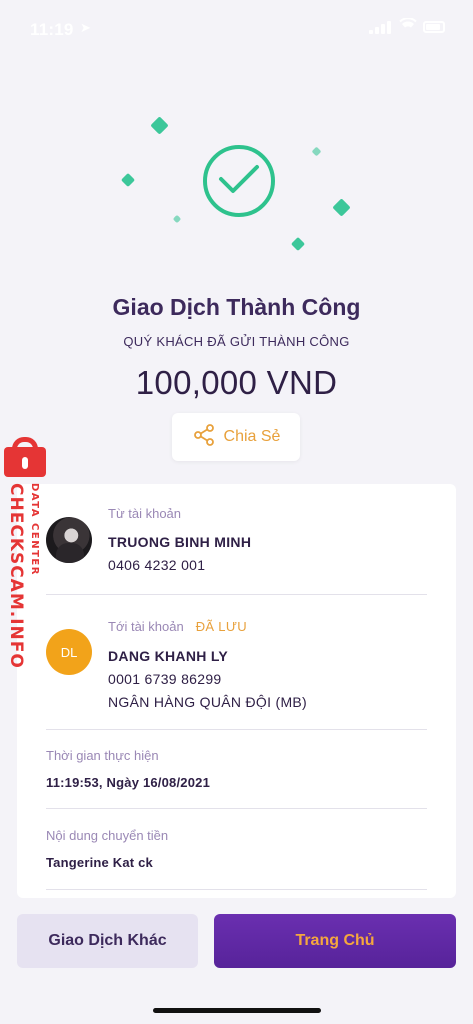  I want to click on time-value: 11:19:53, Ngày 16/08/2021, so click(128, 782).